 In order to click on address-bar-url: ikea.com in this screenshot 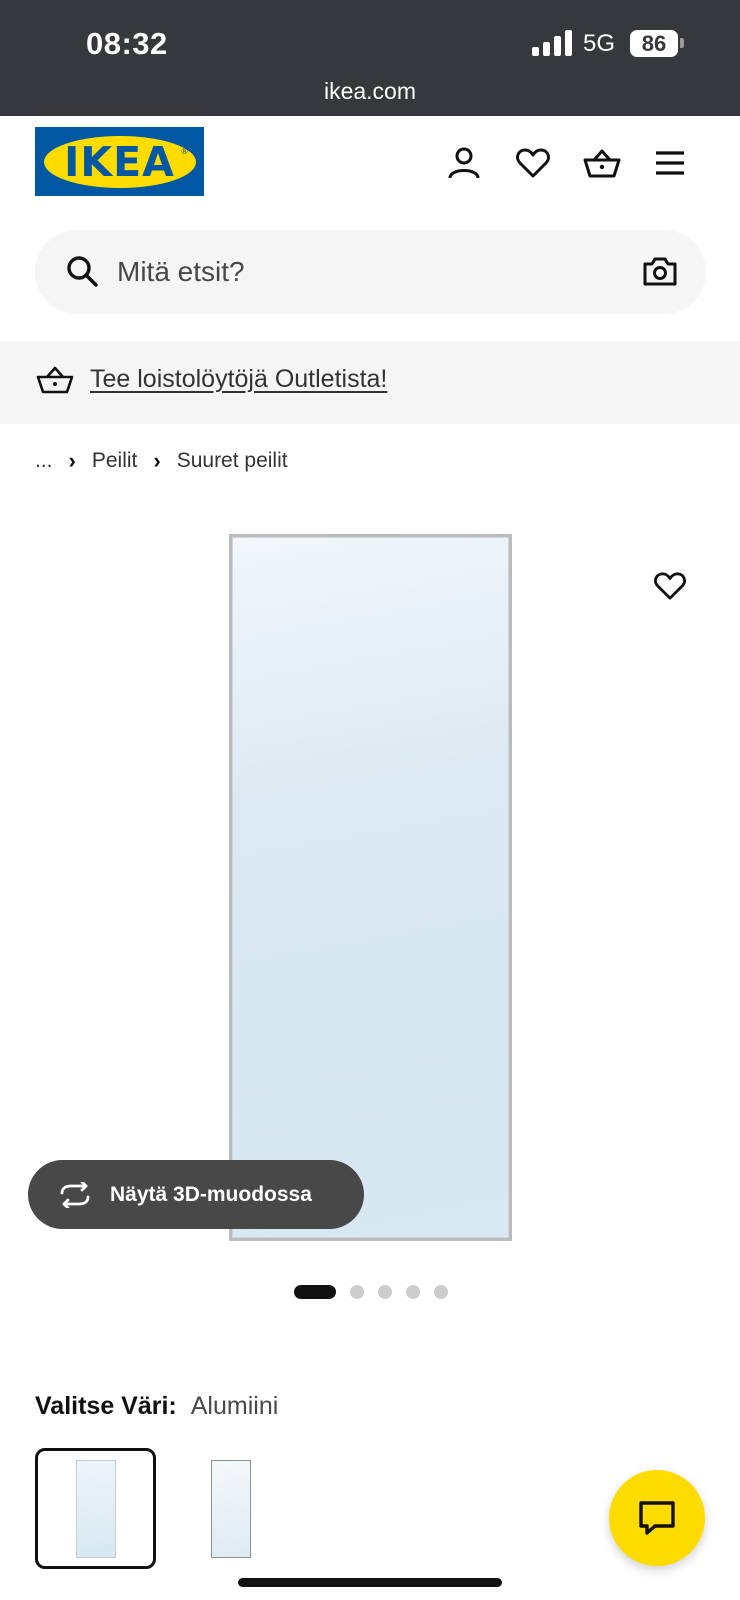, I will do `click(370, 91)`.